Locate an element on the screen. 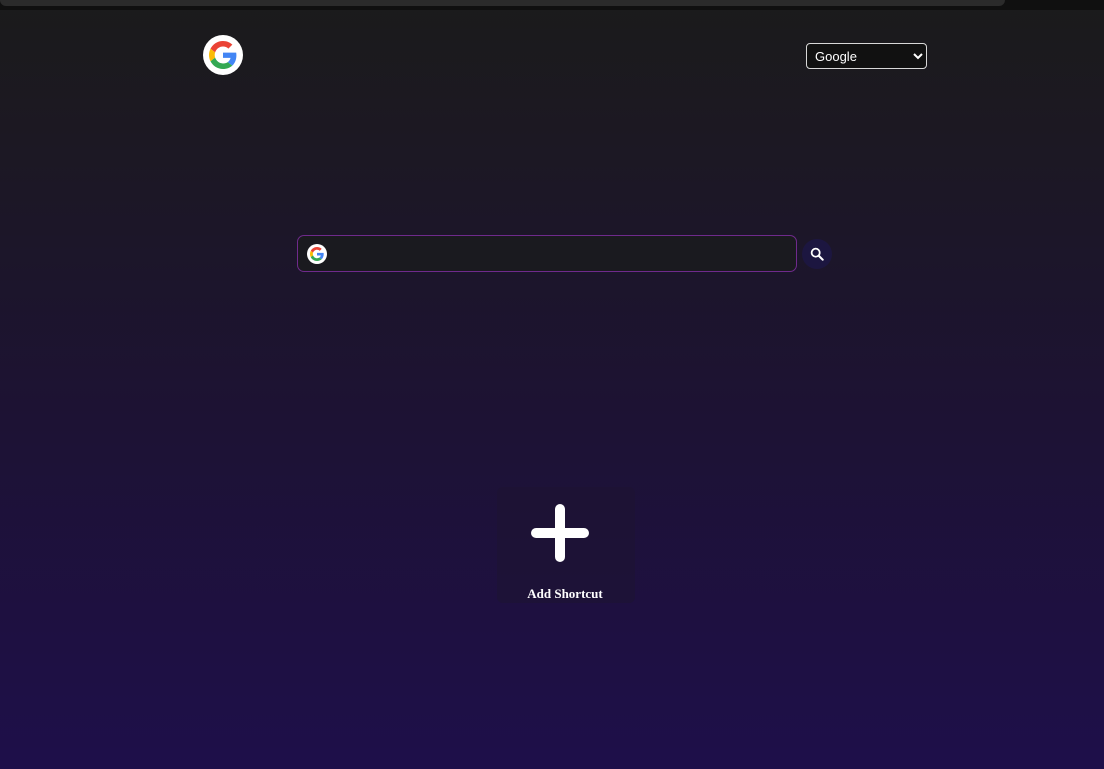 This screenshot has width=1104, height=769. search-engine-select: Google is located at coordinates (866, 56).